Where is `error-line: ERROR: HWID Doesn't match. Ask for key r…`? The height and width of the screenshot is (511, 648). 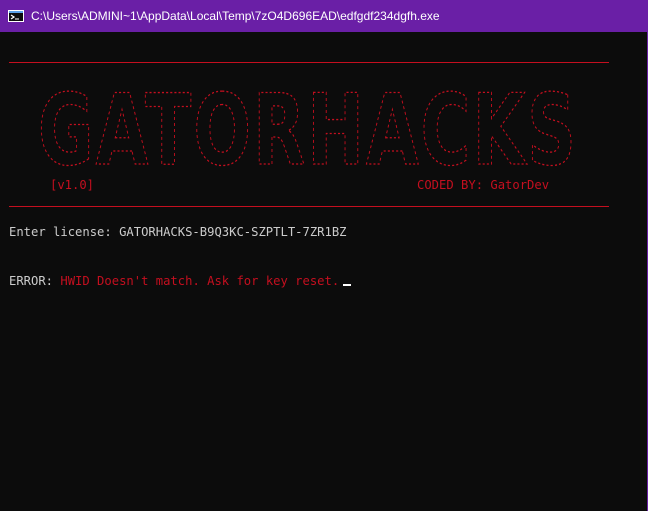 error-line: ERROR: HWID Doesn't match. Ask for key r… is located at coordinates (180, 281).